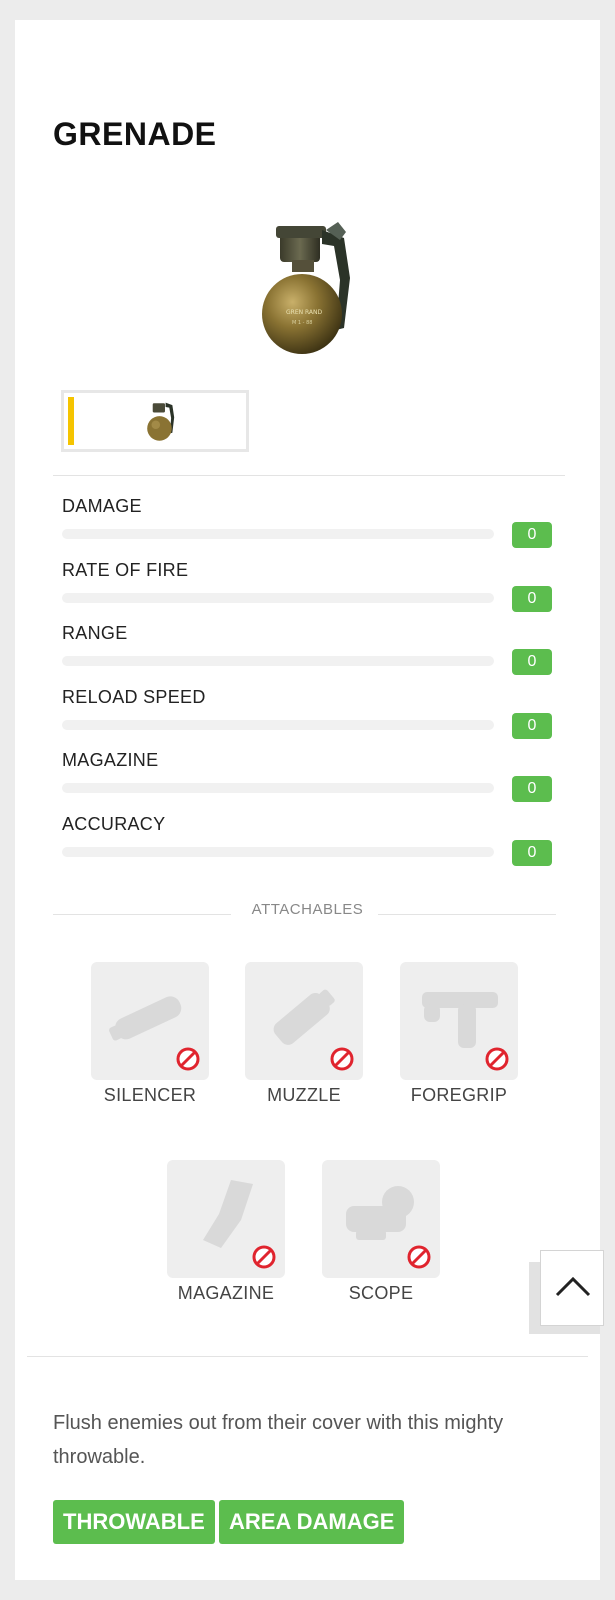  I want to click on attachable-label: MUZZLE, so click(304, 1095).